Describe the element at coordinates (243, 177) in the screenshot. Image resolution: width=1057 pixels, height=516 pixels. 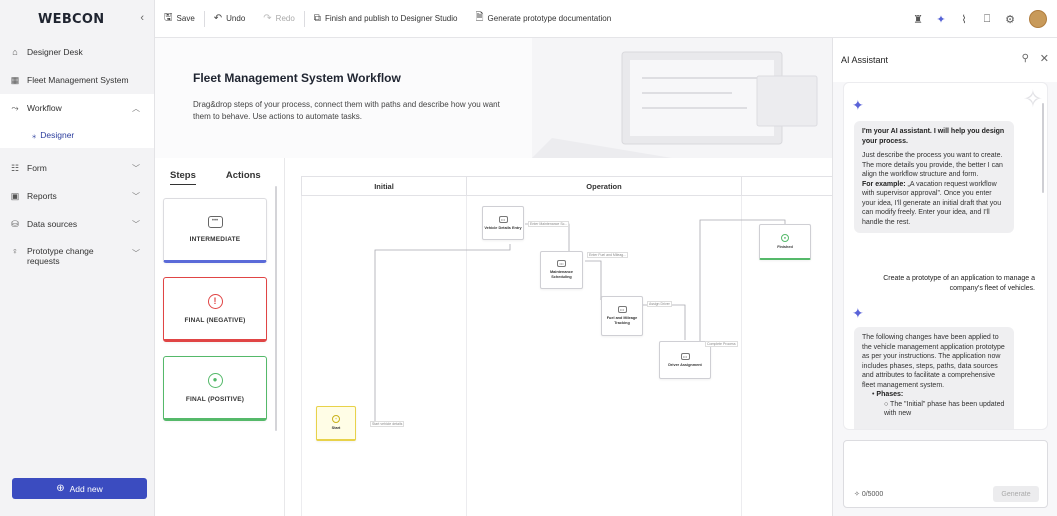
I see `tab-actions: Actions` at that location.